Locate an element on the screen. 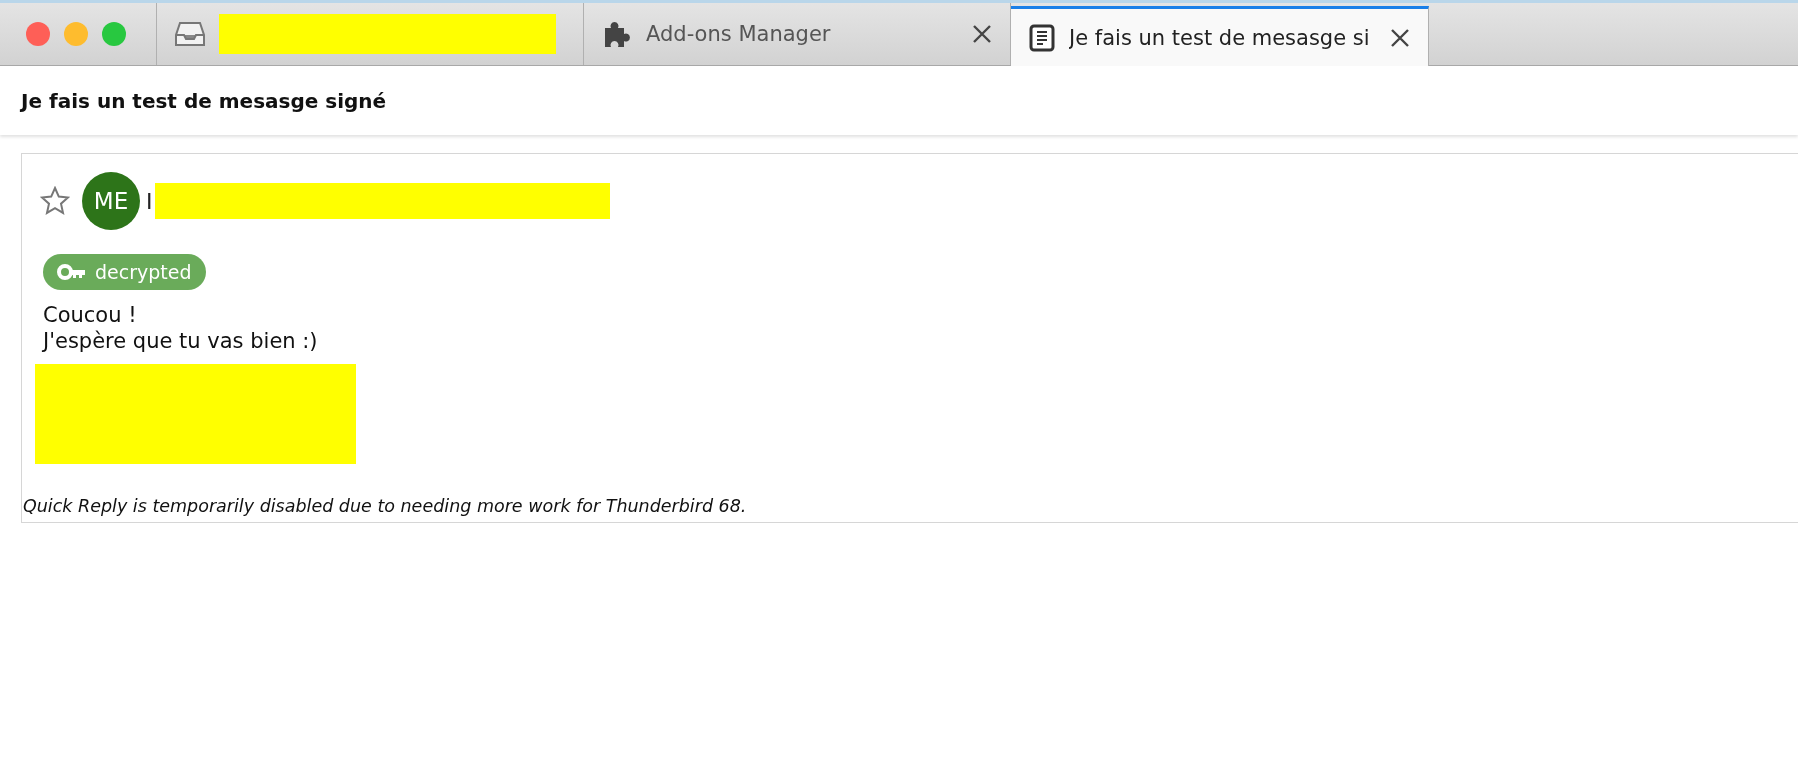  star-icon is located at coordinates (55, 201).